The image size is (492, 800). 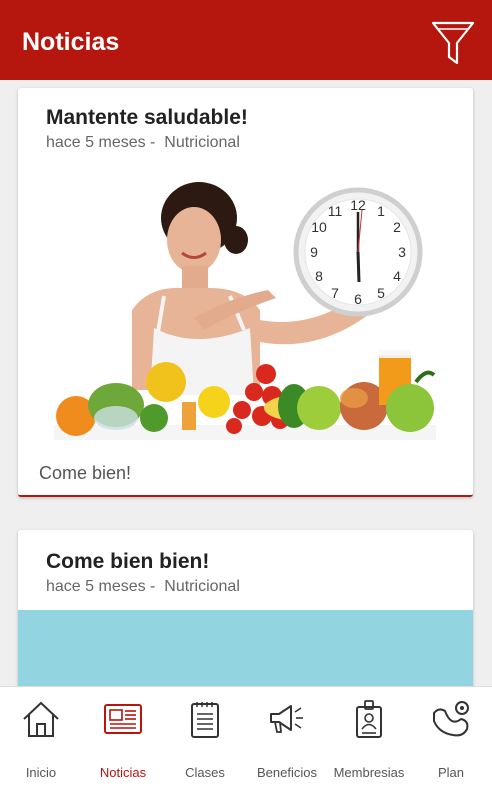 I want to click on nav-label: Inicio, so click(x=41, y=772).